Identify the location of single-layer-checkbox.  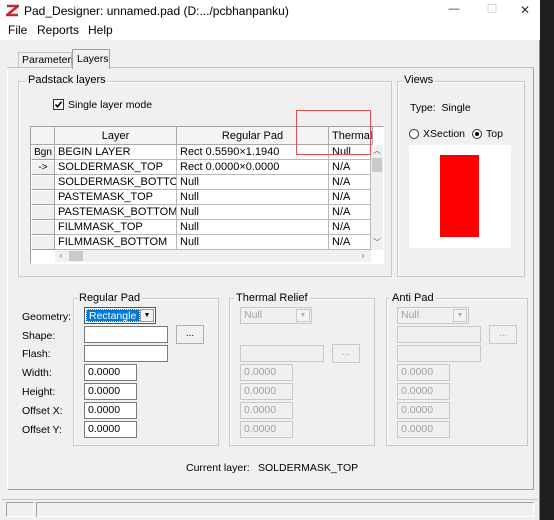
(58, 104).